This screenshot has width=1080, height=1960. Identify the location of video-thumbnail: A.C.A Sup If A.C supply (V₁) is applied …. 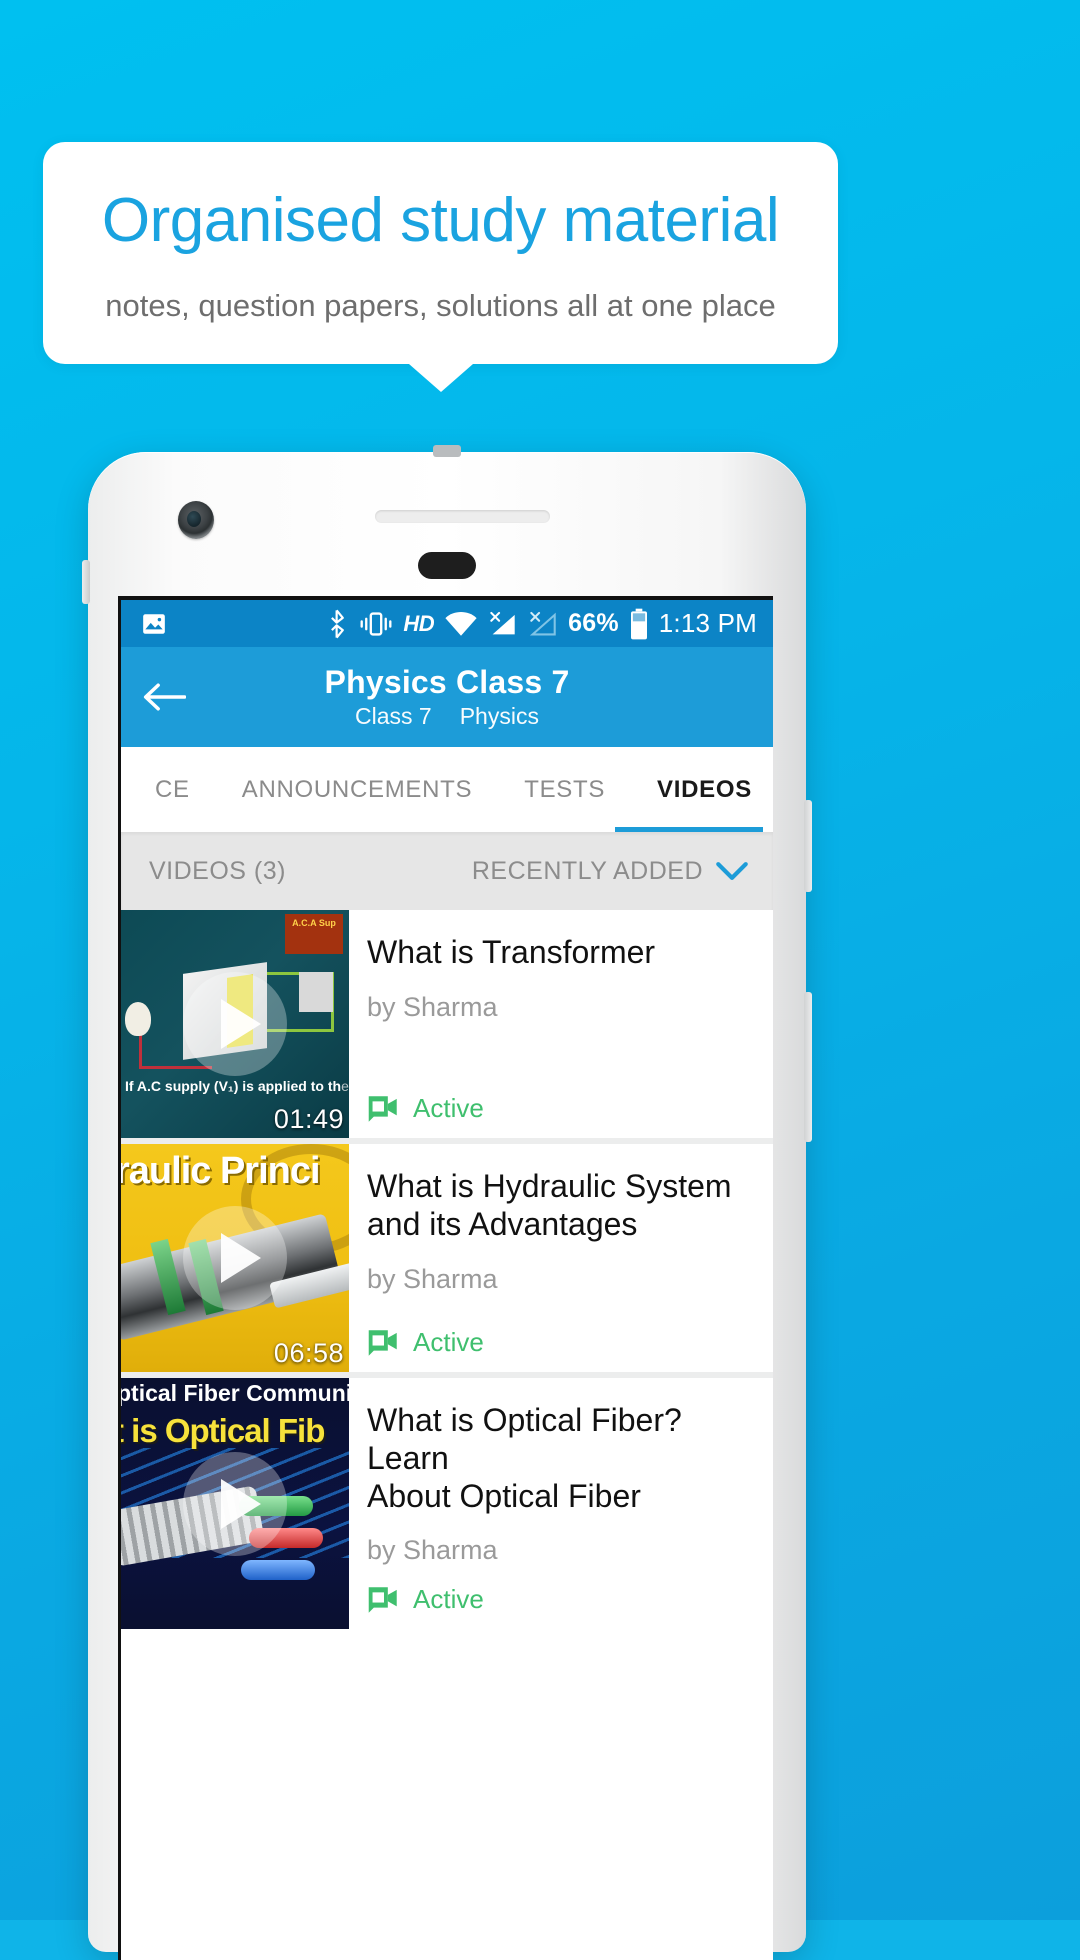
(235, 1024).